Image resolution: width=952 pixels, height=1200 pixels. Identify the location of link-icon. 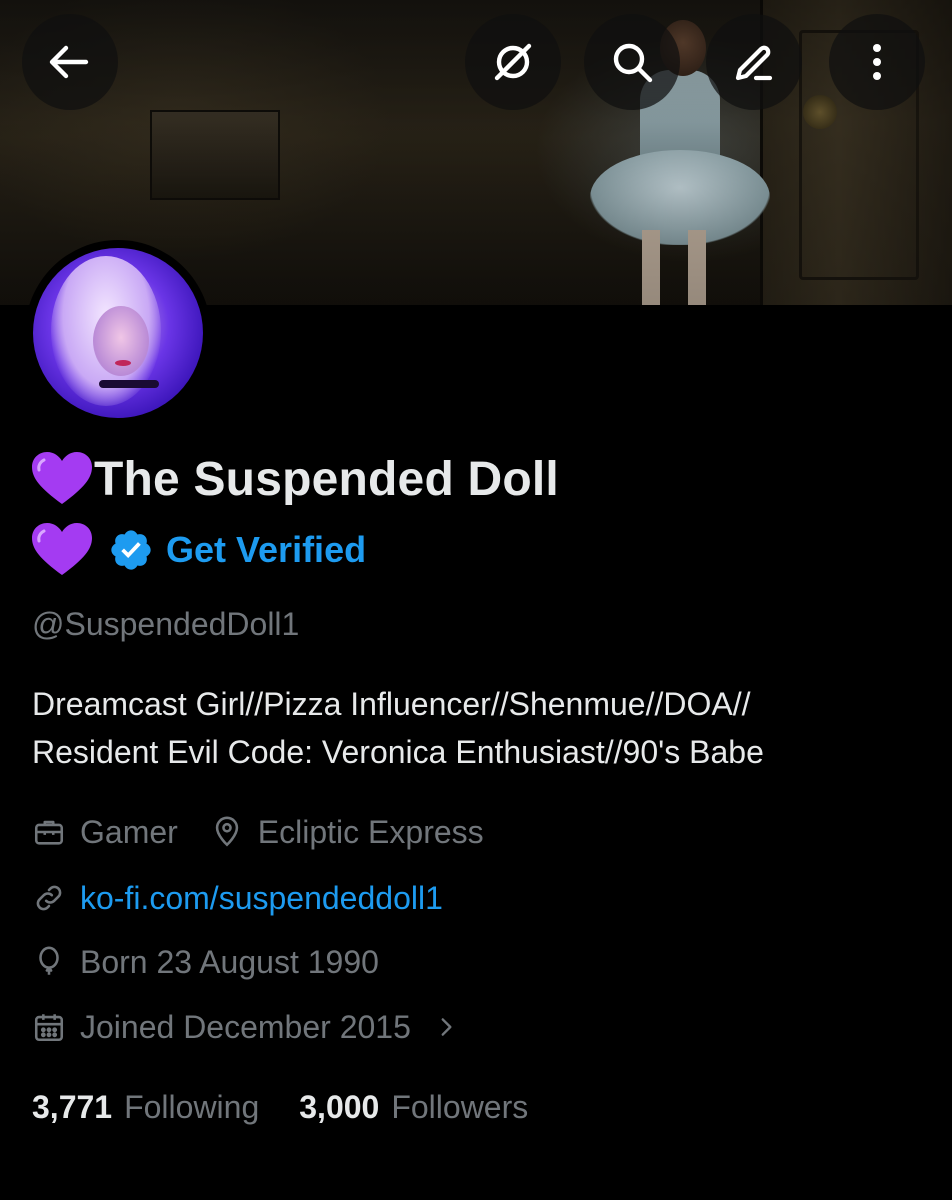
(49, 898).